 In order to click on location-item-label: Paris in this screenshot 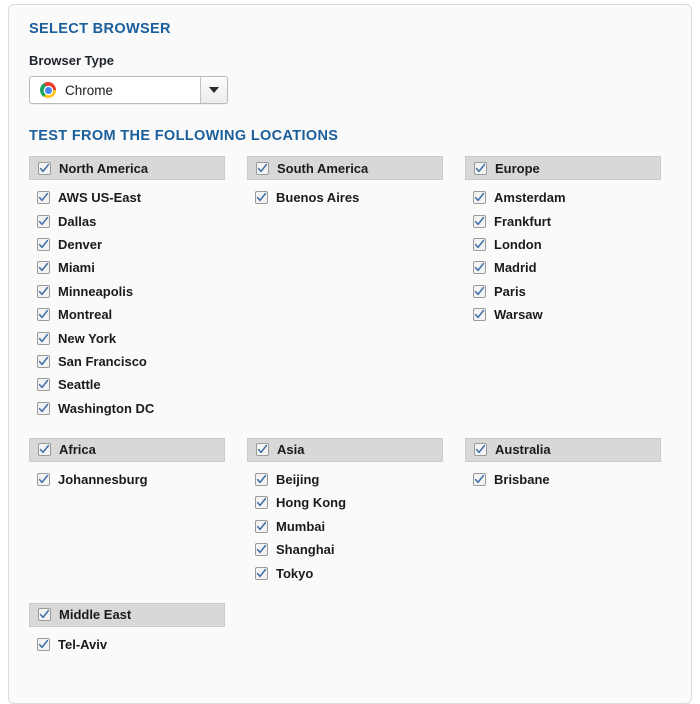, I will do `click(510, 291)`.